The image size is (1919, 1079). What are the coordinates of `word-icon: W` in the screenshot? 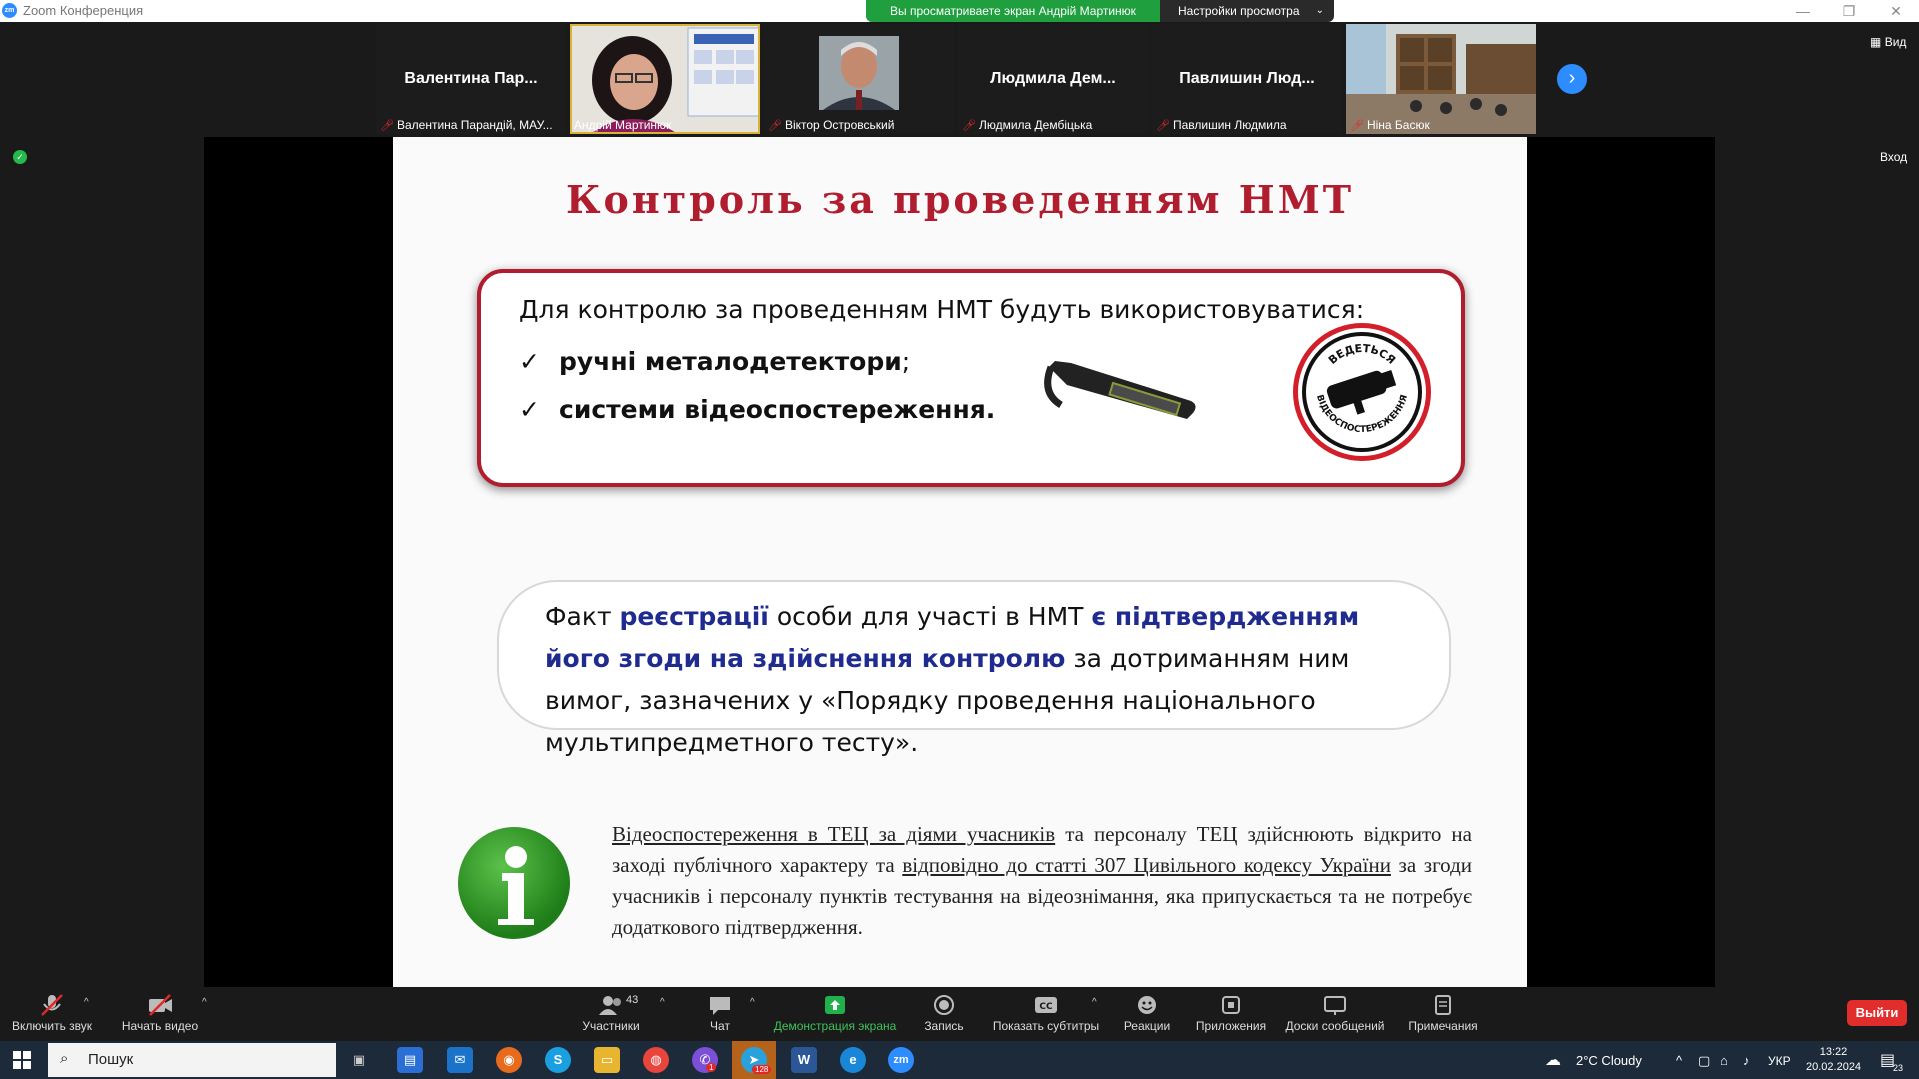 It's located at (804, 1060).